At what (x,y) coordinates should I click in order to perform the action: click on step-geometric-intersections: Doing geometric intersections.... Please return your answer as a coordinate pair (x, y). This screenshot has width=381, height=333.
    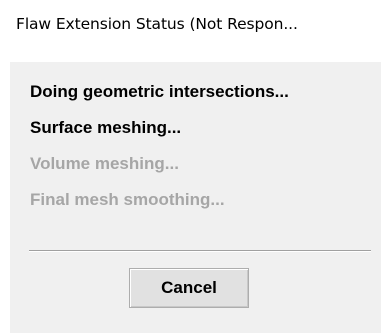
    Looking at the image, I should click on (159, 91).